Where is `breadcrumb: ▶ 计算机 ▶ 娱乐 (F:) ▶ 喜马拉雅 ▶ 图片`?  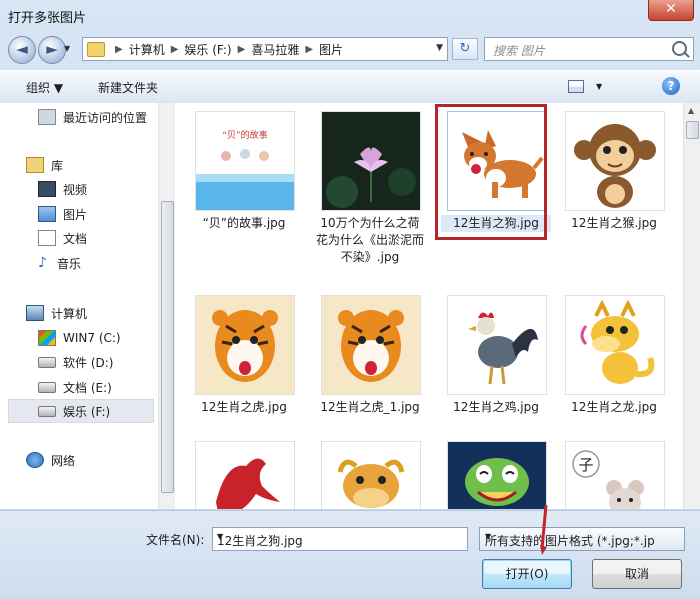
breadcrumb: ▶ 计算机 ▶ 娱乐 (F:) ▶ 喜马拉雅 ▶ 图片 is located at coordinates (229, 49).